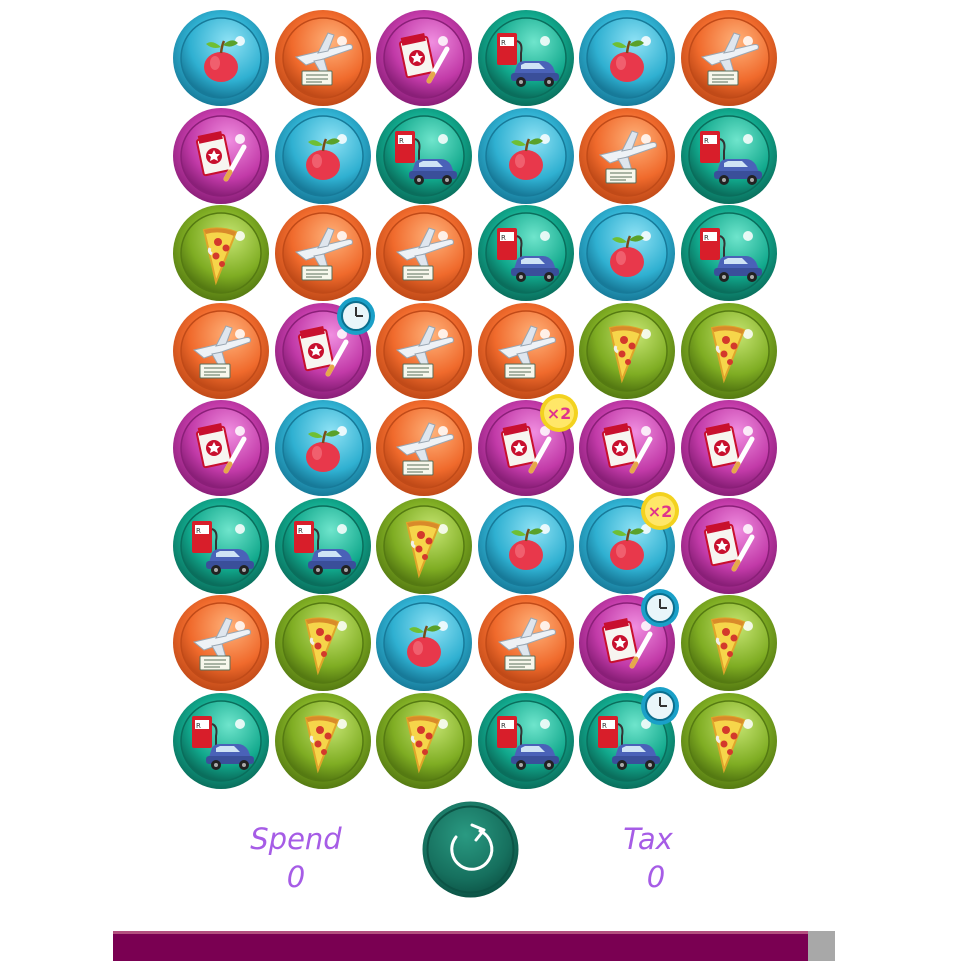 This screenshot has height=961, width=971. What do you see at coordinates (296, 877) in the screenshot?
I see `spend-value: 0` at bounding box center [296, 877].